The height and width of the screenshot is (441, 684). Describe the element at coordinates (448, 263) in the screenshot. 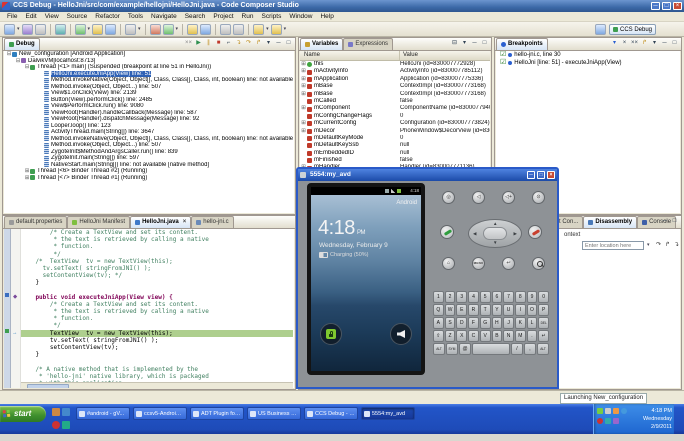

I see `home-button: ⌂` at that location.